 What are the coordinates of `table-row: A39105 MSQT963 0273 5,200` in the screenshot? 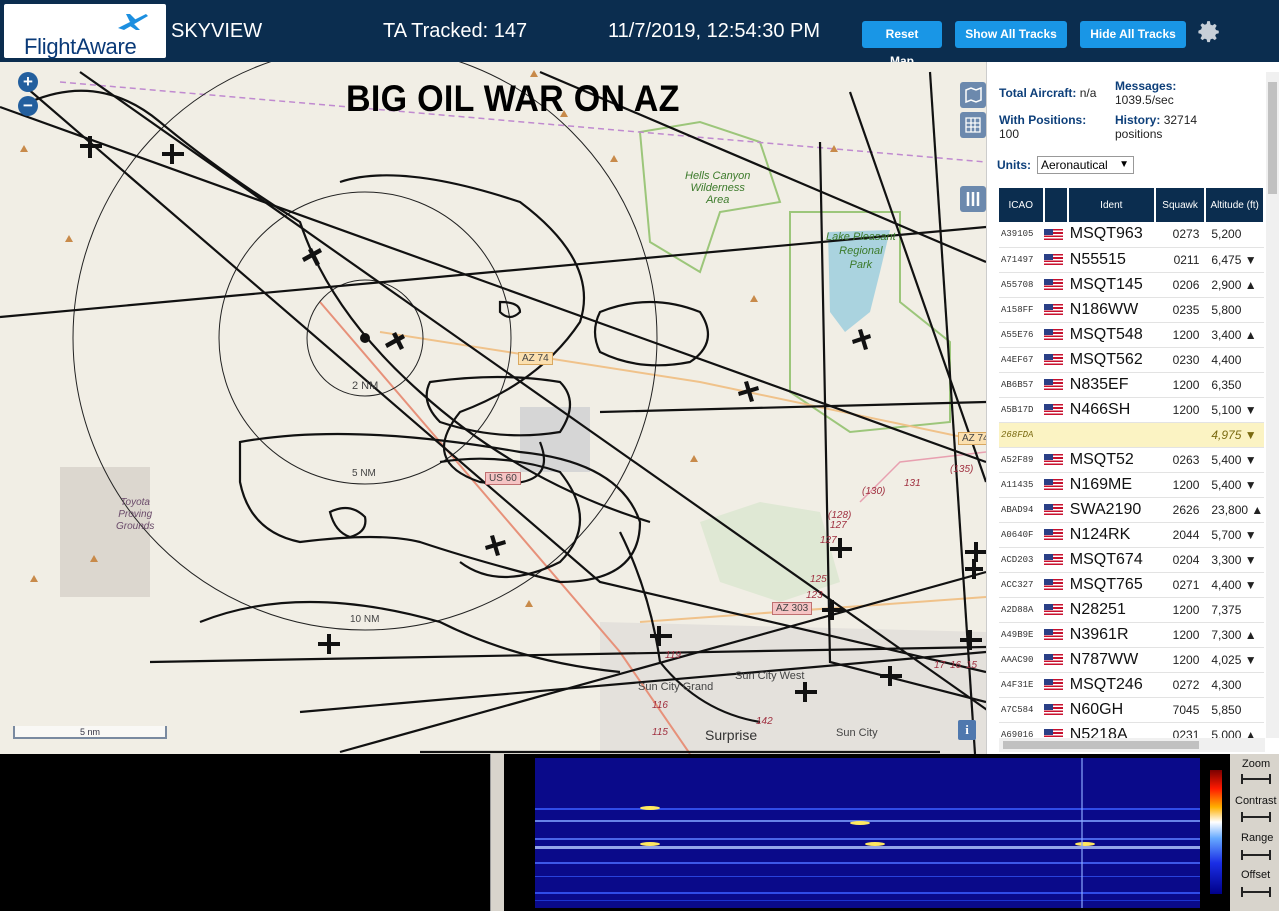 It's located at (1131, 235).